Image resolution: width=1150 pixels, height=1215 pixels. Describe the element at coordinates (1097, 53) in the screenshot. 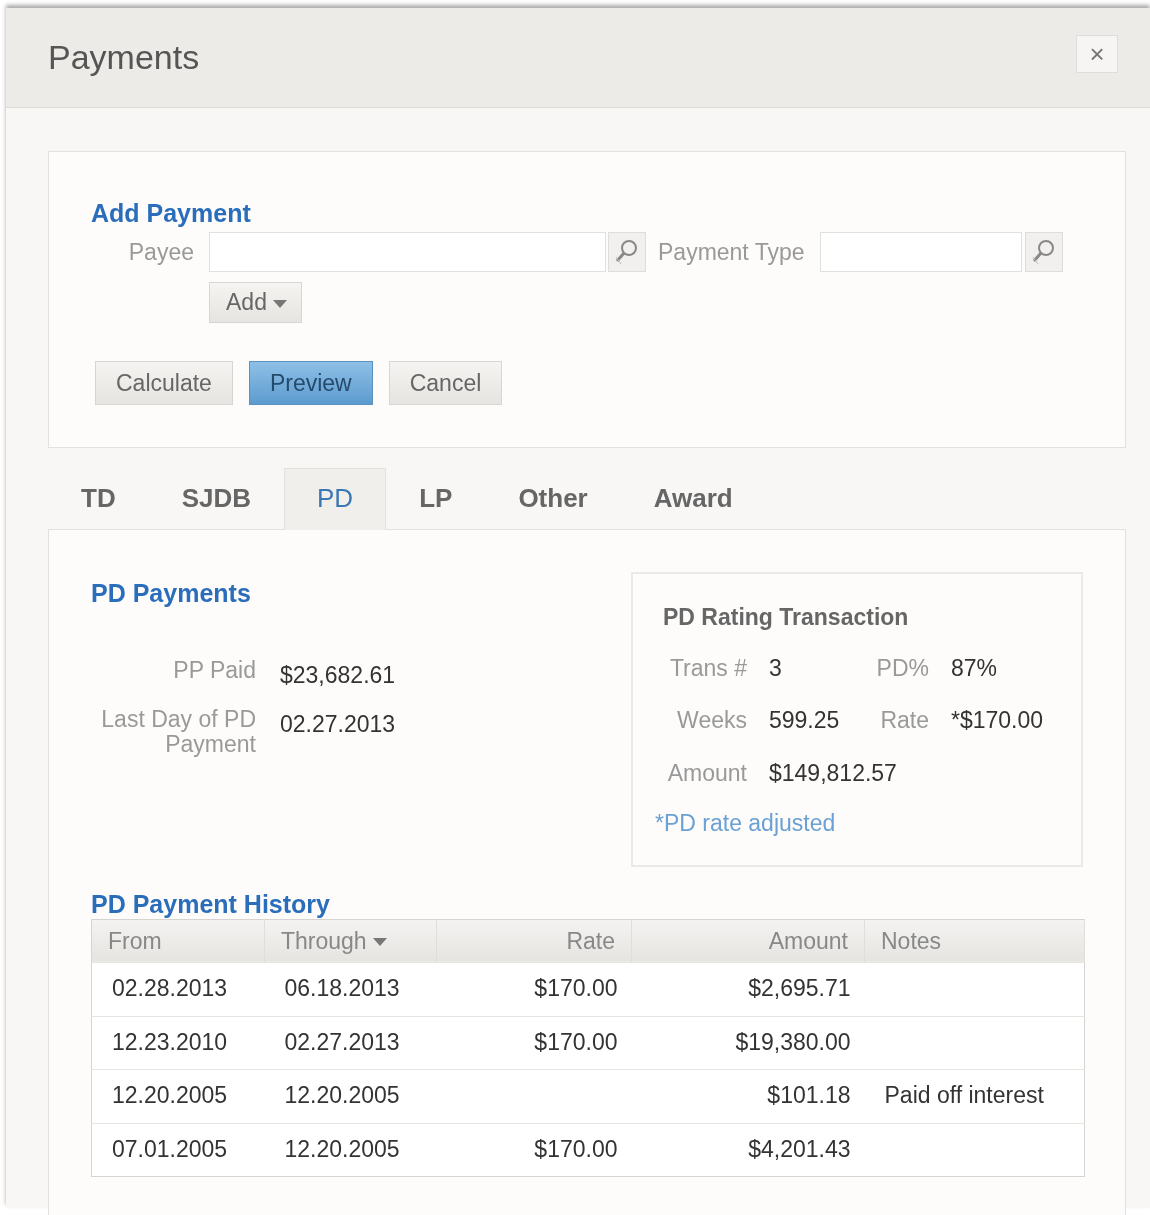

I see `close-button: ×` at that location.